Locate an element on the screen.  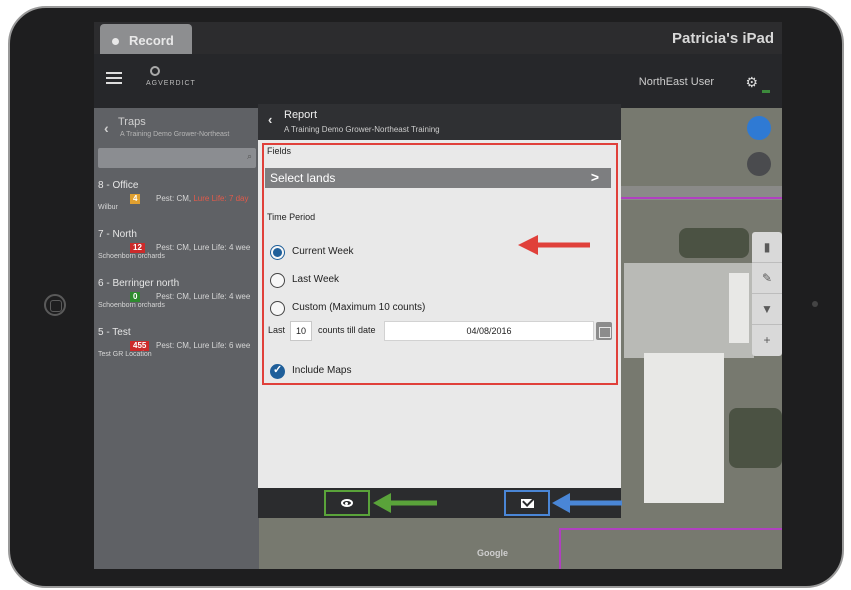
camera is located at coordinates (815, 304).